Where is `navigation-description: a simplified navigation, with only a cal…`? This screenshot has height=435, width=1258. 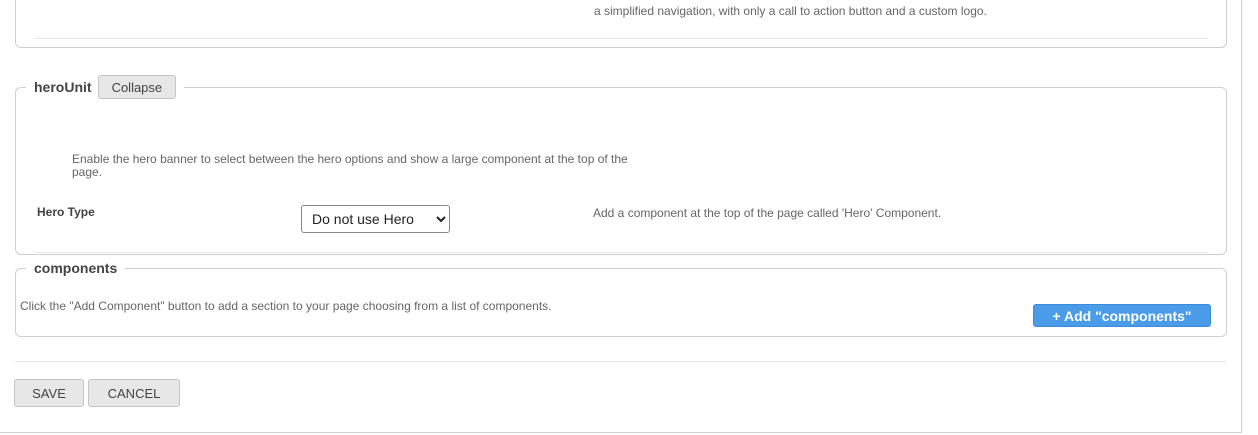
navigation-description: a simplified navigation, with only a cal… is located at coordinates (790, 11).